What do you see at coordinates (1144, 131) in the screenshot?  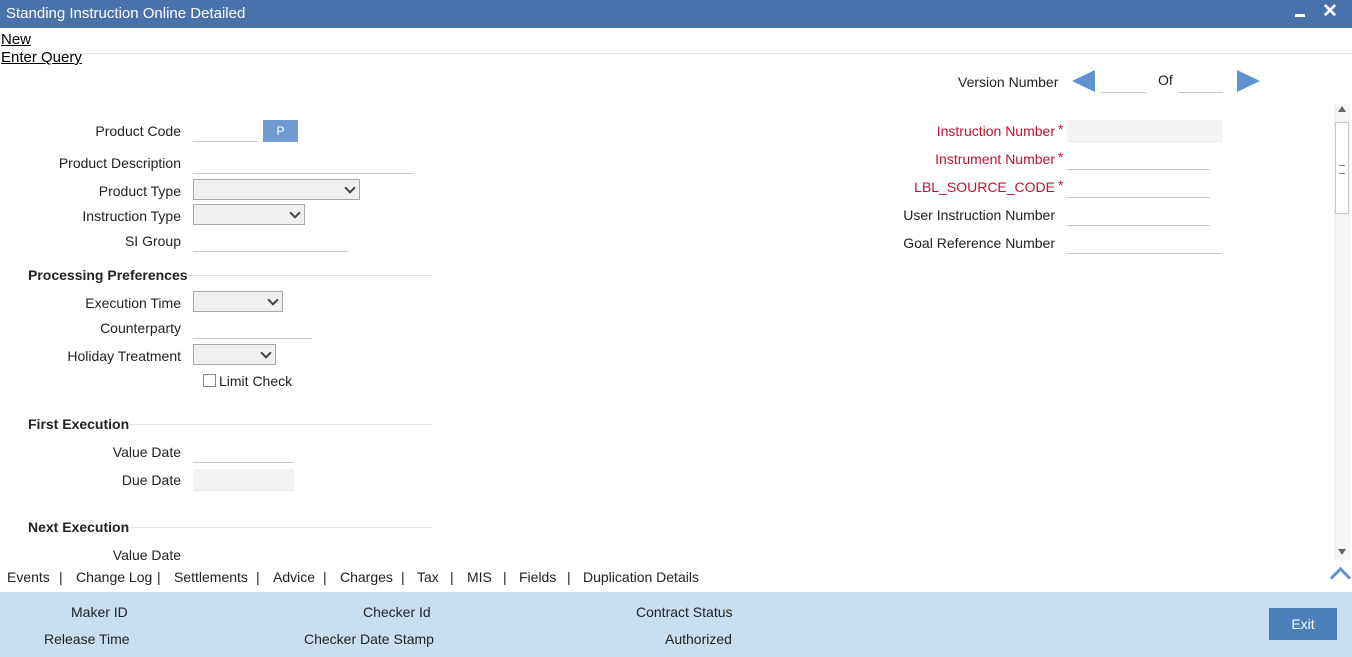 I see `instruction-number-input` at bounding box center [1144, 131].